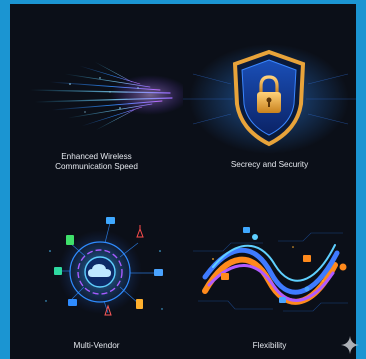  Describe the element at coordinates (96, 156) in the screenshot. I see `caption-wireless-line1: Enhanced Wireless` at that location.